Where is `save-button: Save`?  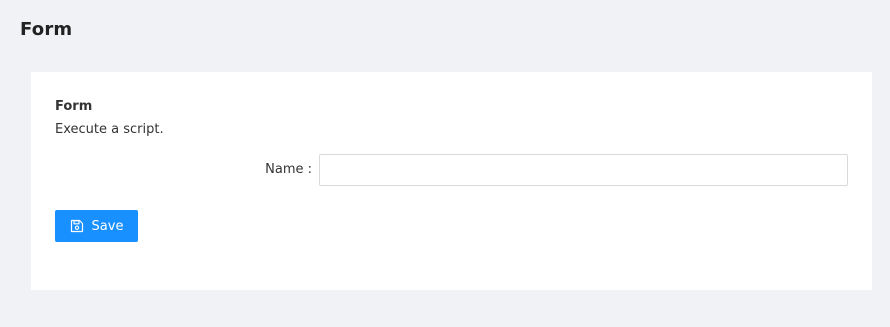
save-button: Save is located at coordinates (96, 226).